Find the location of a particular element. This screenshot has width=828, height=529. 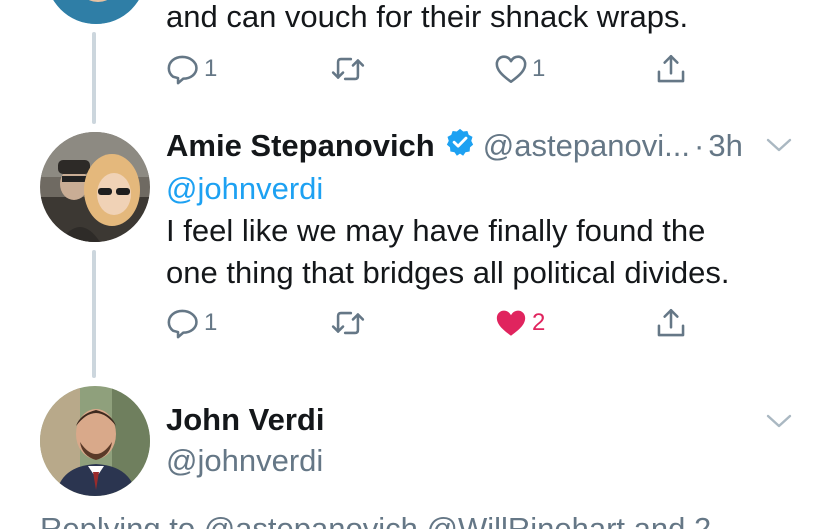

timestamp: 3h is located at coordinates (725, 146).